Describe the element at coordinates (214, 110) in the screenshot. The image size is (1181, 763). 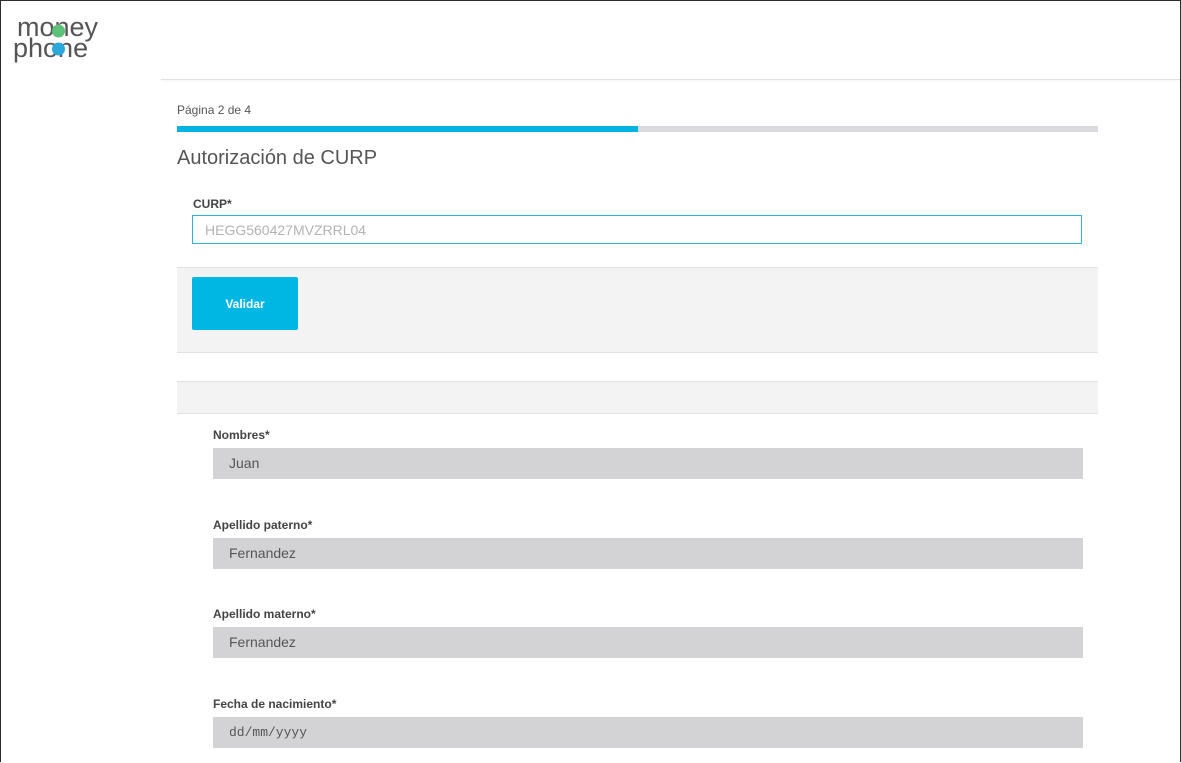
I see `page-indicator: Página 2 de 4` at that location.